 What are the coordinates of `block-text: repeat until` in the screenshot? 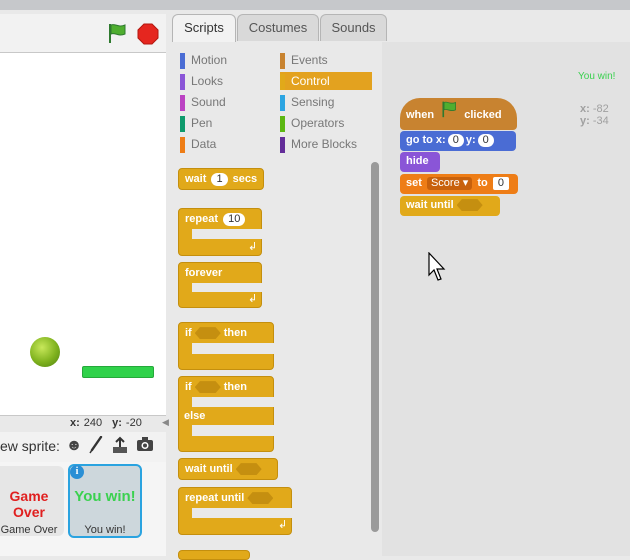 It's located at (215, 498).